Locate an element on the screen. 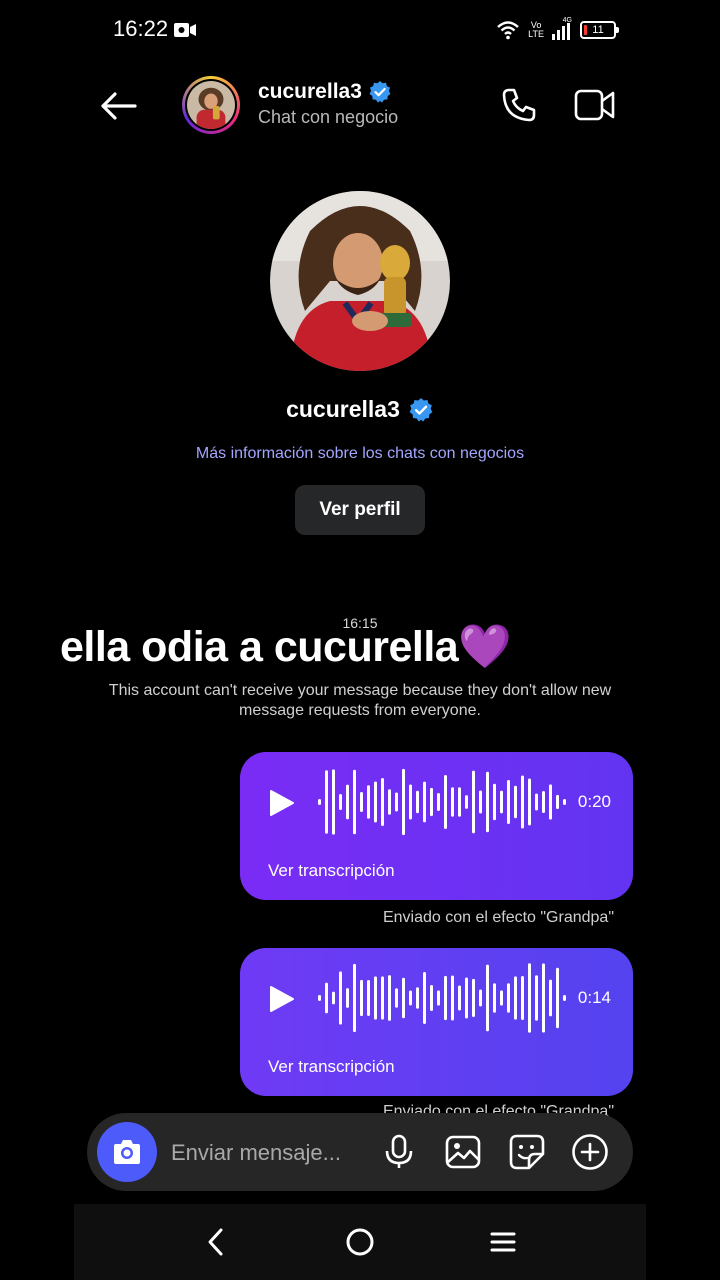  image-icon is located at coordinates (463, 1152).